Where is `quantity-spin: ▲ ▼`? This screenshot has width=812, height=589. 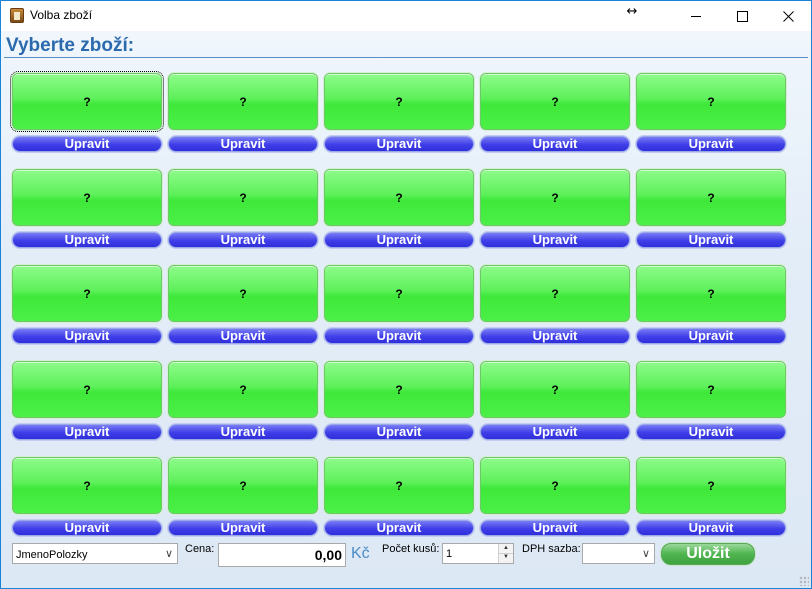
quantity-spin: ▲ ▼ is located at coordinates (505, 553).